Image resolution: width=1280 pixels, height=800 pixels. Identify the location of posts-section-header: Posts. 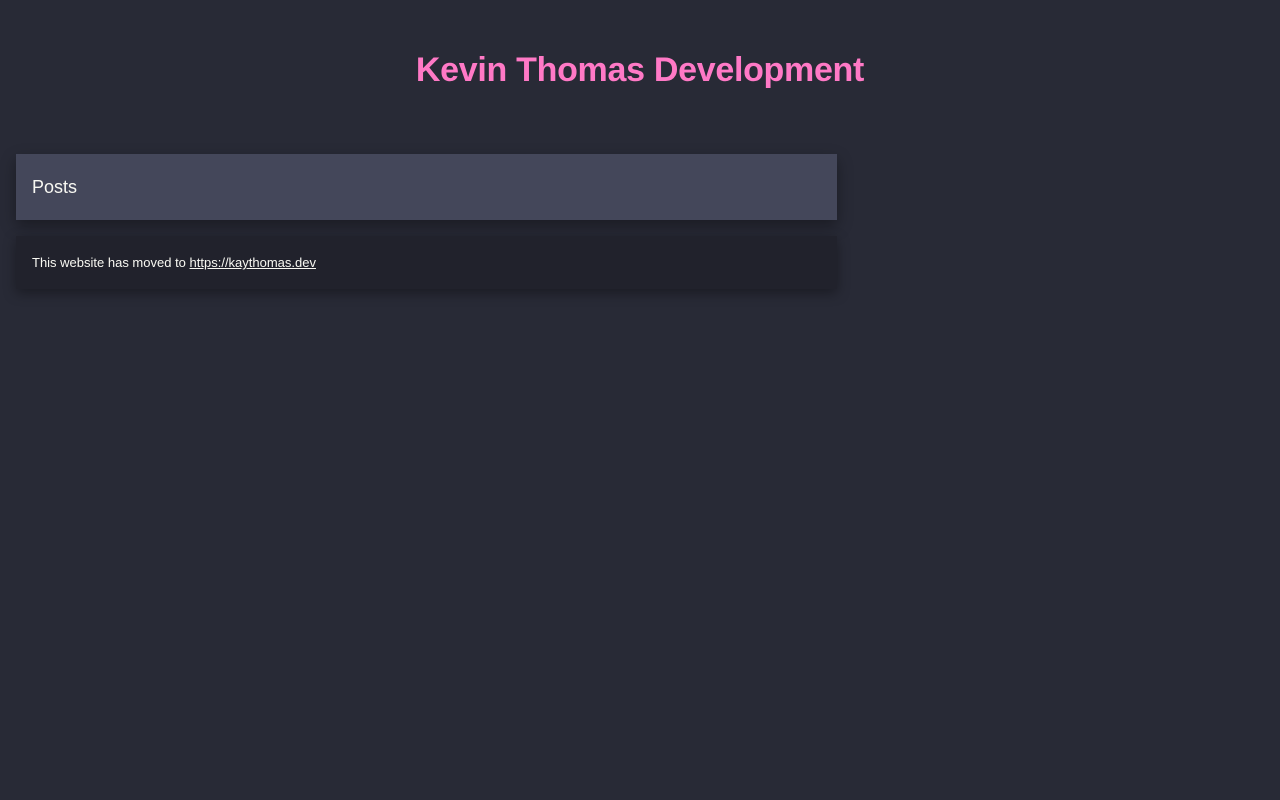
(426, 187).